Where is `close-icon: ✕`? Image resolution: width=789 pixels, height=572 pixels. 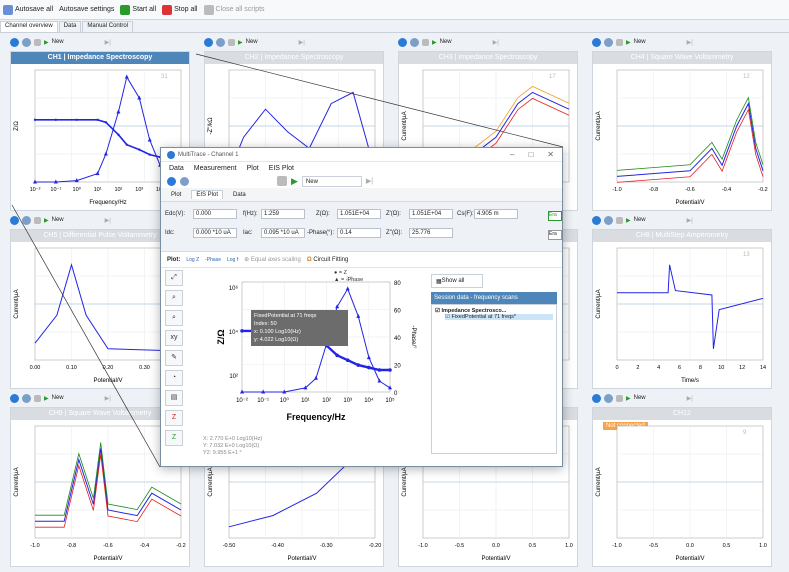
close-icon: ✕ is located at coordinates (550, 154).